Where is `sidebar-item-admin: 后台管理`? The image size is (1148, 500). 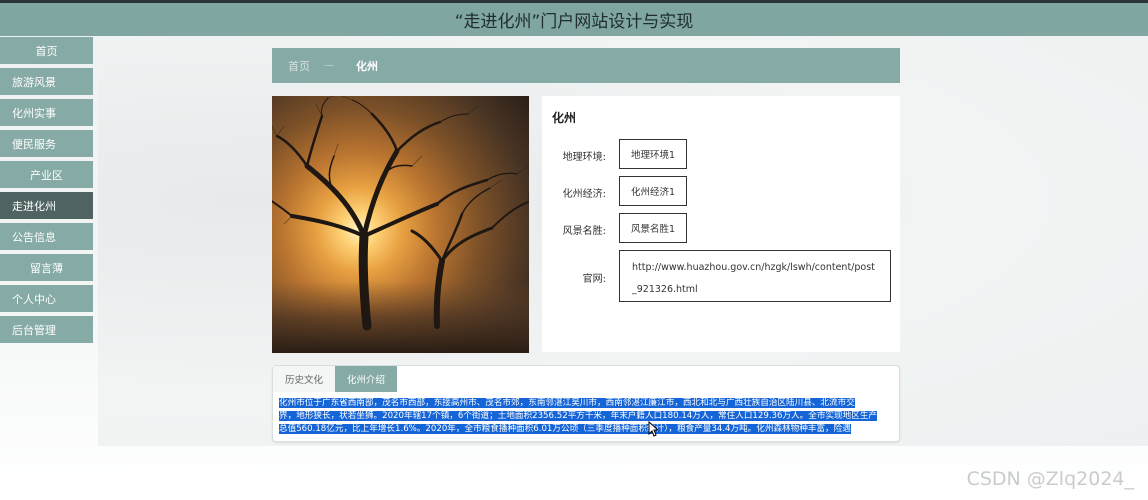
sidebar-item-admin: 后台管理 is located at coordinates (46, 329).